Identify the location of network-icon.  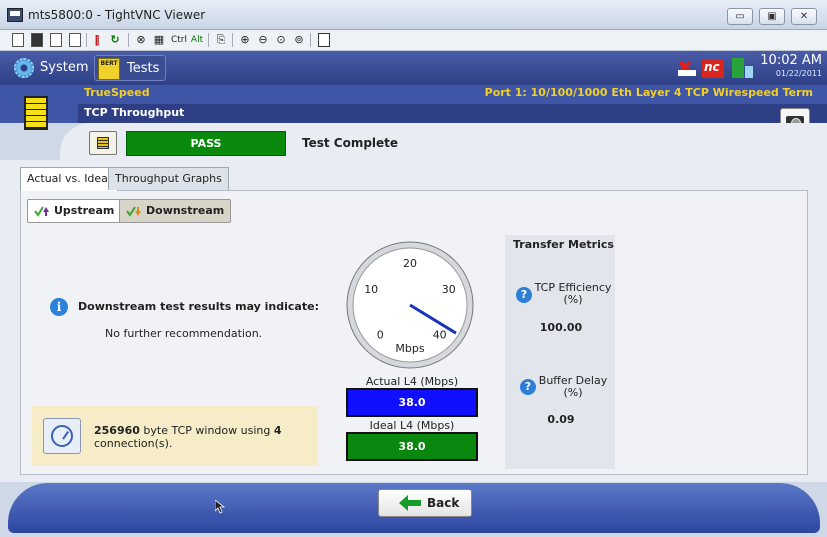
(687, 73).